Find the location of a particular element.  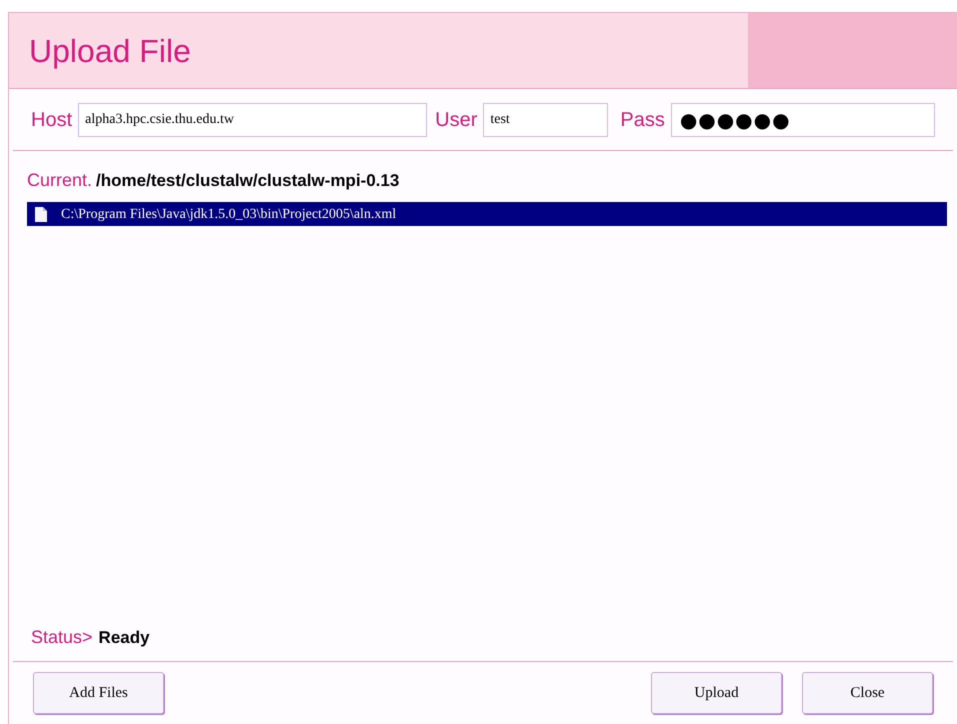

current-path: /home/test/clustalw/clustalw-mpi-0.13 is located at coordinates (248, 181).